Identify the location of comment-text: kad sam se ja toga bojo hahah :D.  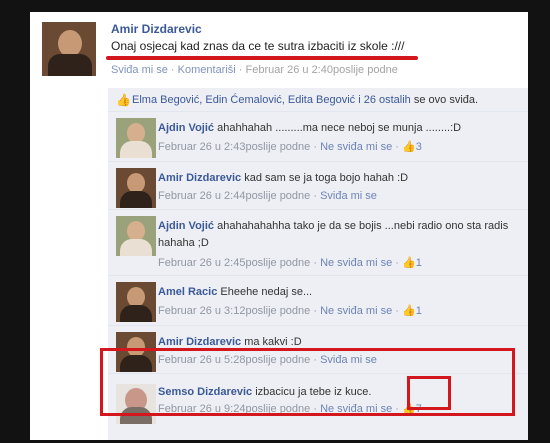
(326, 178).